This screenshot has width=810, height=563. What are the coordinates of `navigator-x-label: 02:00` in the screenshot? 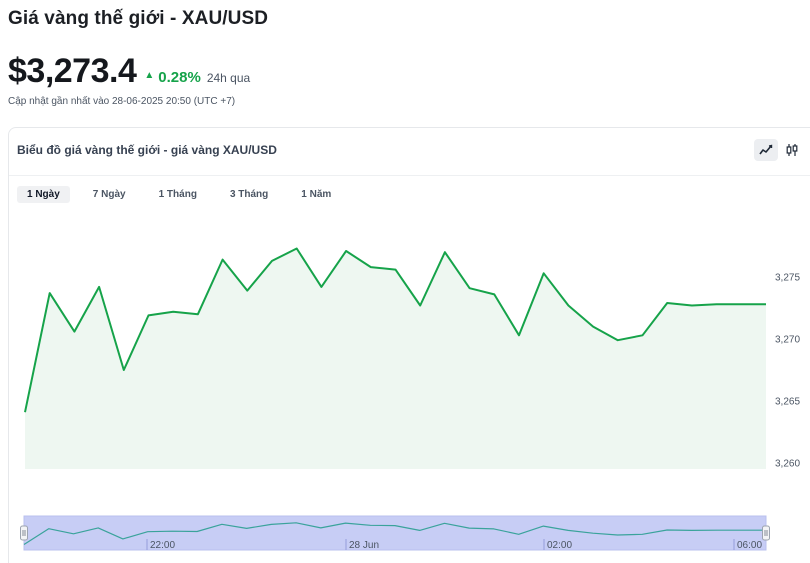 It's located at (559, 545).